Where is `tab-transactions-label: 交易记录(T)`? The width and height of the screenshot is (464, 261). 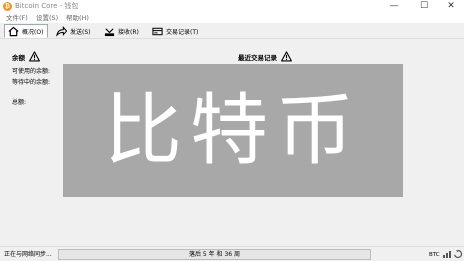
tab-transactions-label: 交易记录(T) is located at coordinates (182, 32).